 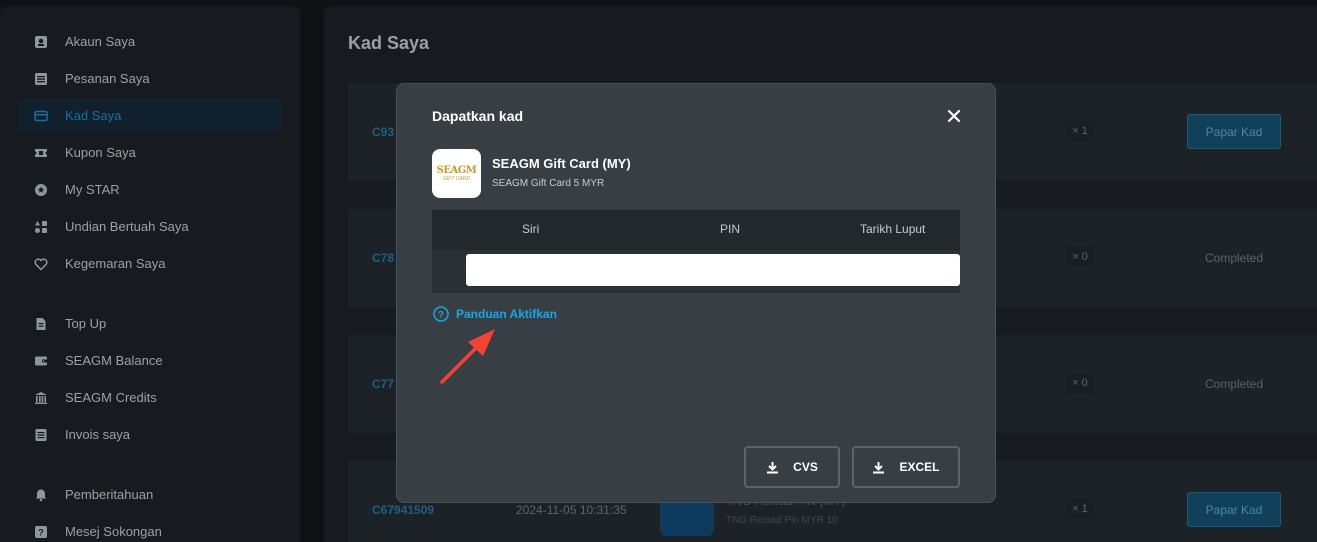 What do you see at coordinates (41, 264) in the screenshot?
I see `heart-icon` at bounding box center [41, 264].